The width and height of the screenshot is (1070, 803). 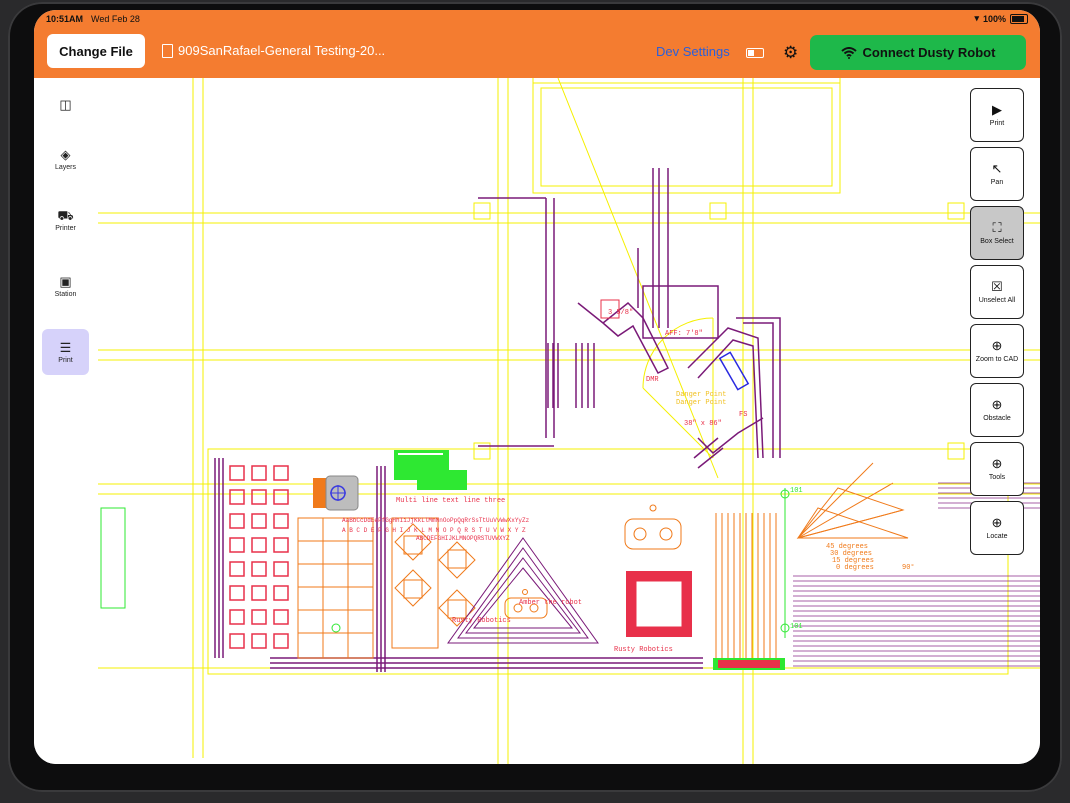 What do you see at coordinates (693, 51) in the screenshot?
I see `dev-settings-link: Dev Settings` at bounding box center [693, 51].